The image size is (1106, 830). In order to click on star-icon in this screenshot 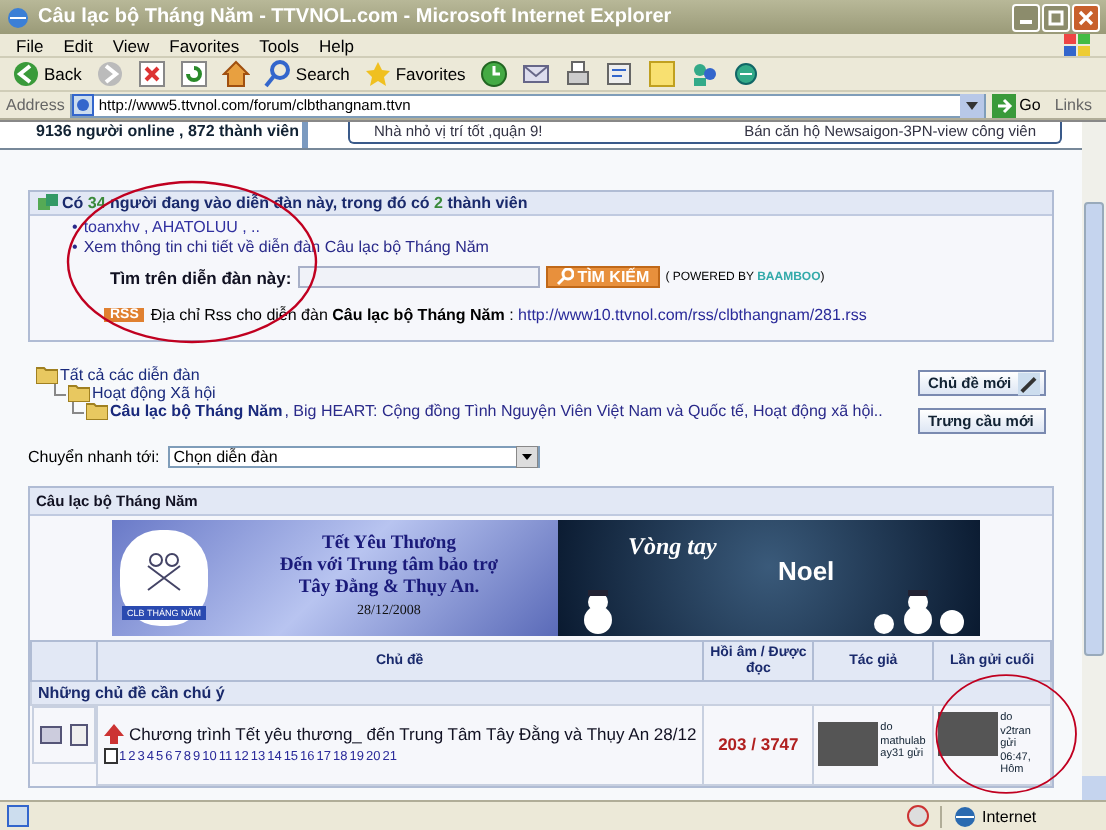, I will do `click(377, 74)`.